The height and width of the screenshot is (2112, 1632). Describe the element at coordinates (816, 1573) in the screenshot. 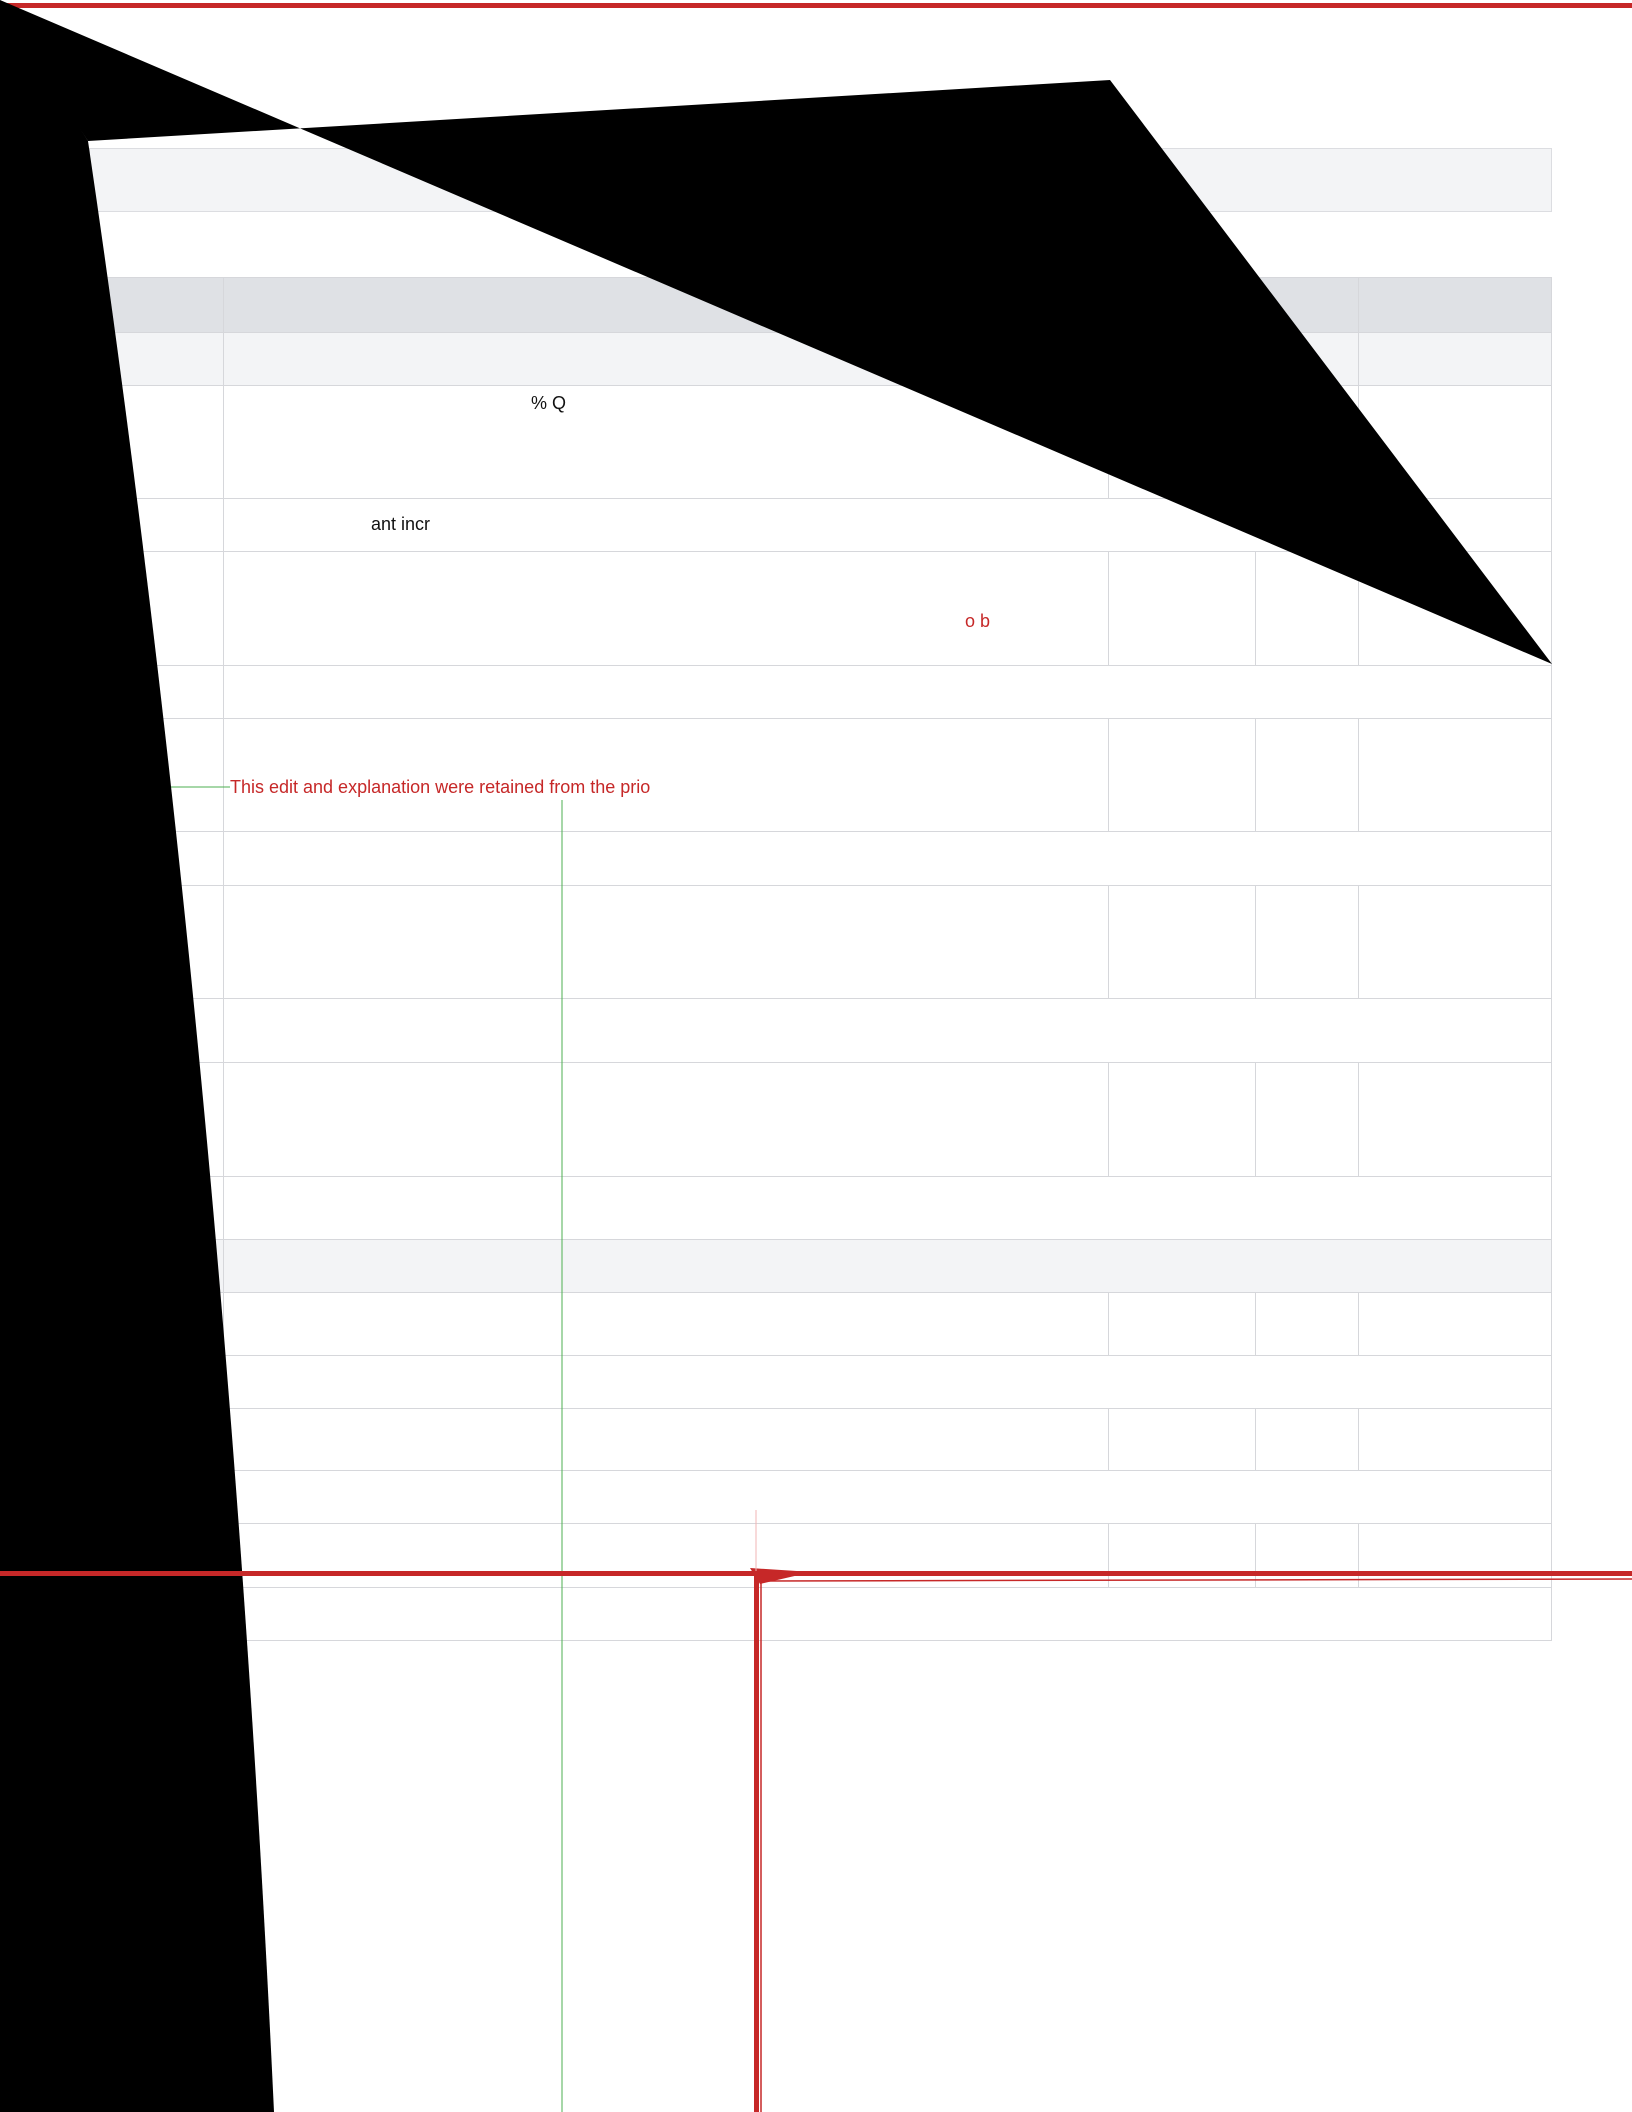

I see `red-line-horizontal` at that location.